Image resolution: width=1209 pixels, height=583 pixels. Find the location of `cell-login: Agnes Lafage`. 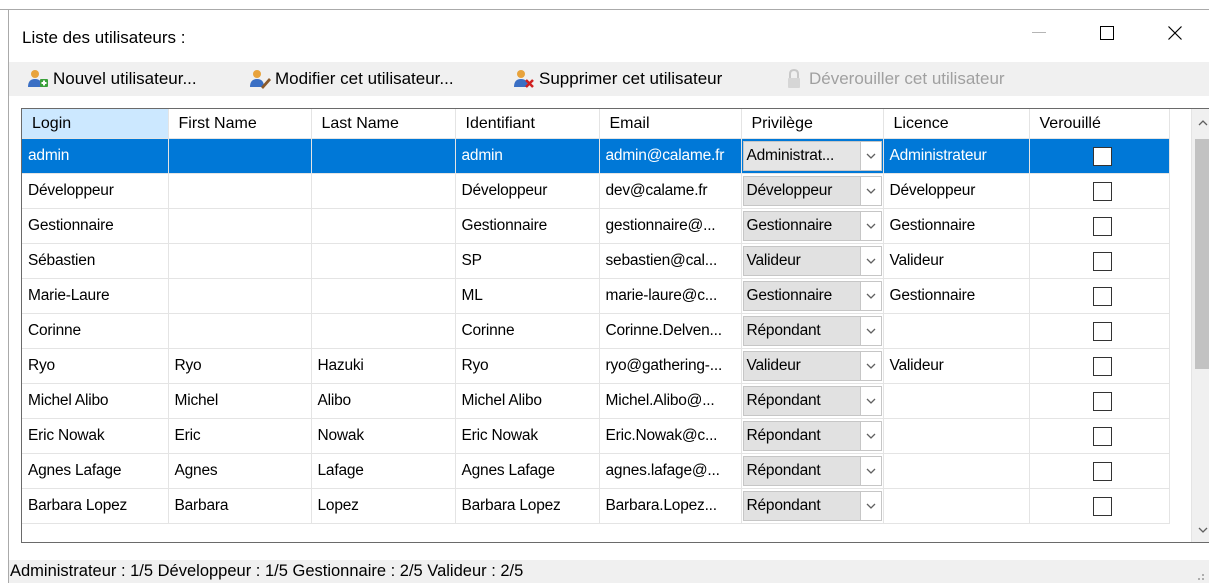

cell-login: Agnes Lafage is located at coordinates (95, 471).